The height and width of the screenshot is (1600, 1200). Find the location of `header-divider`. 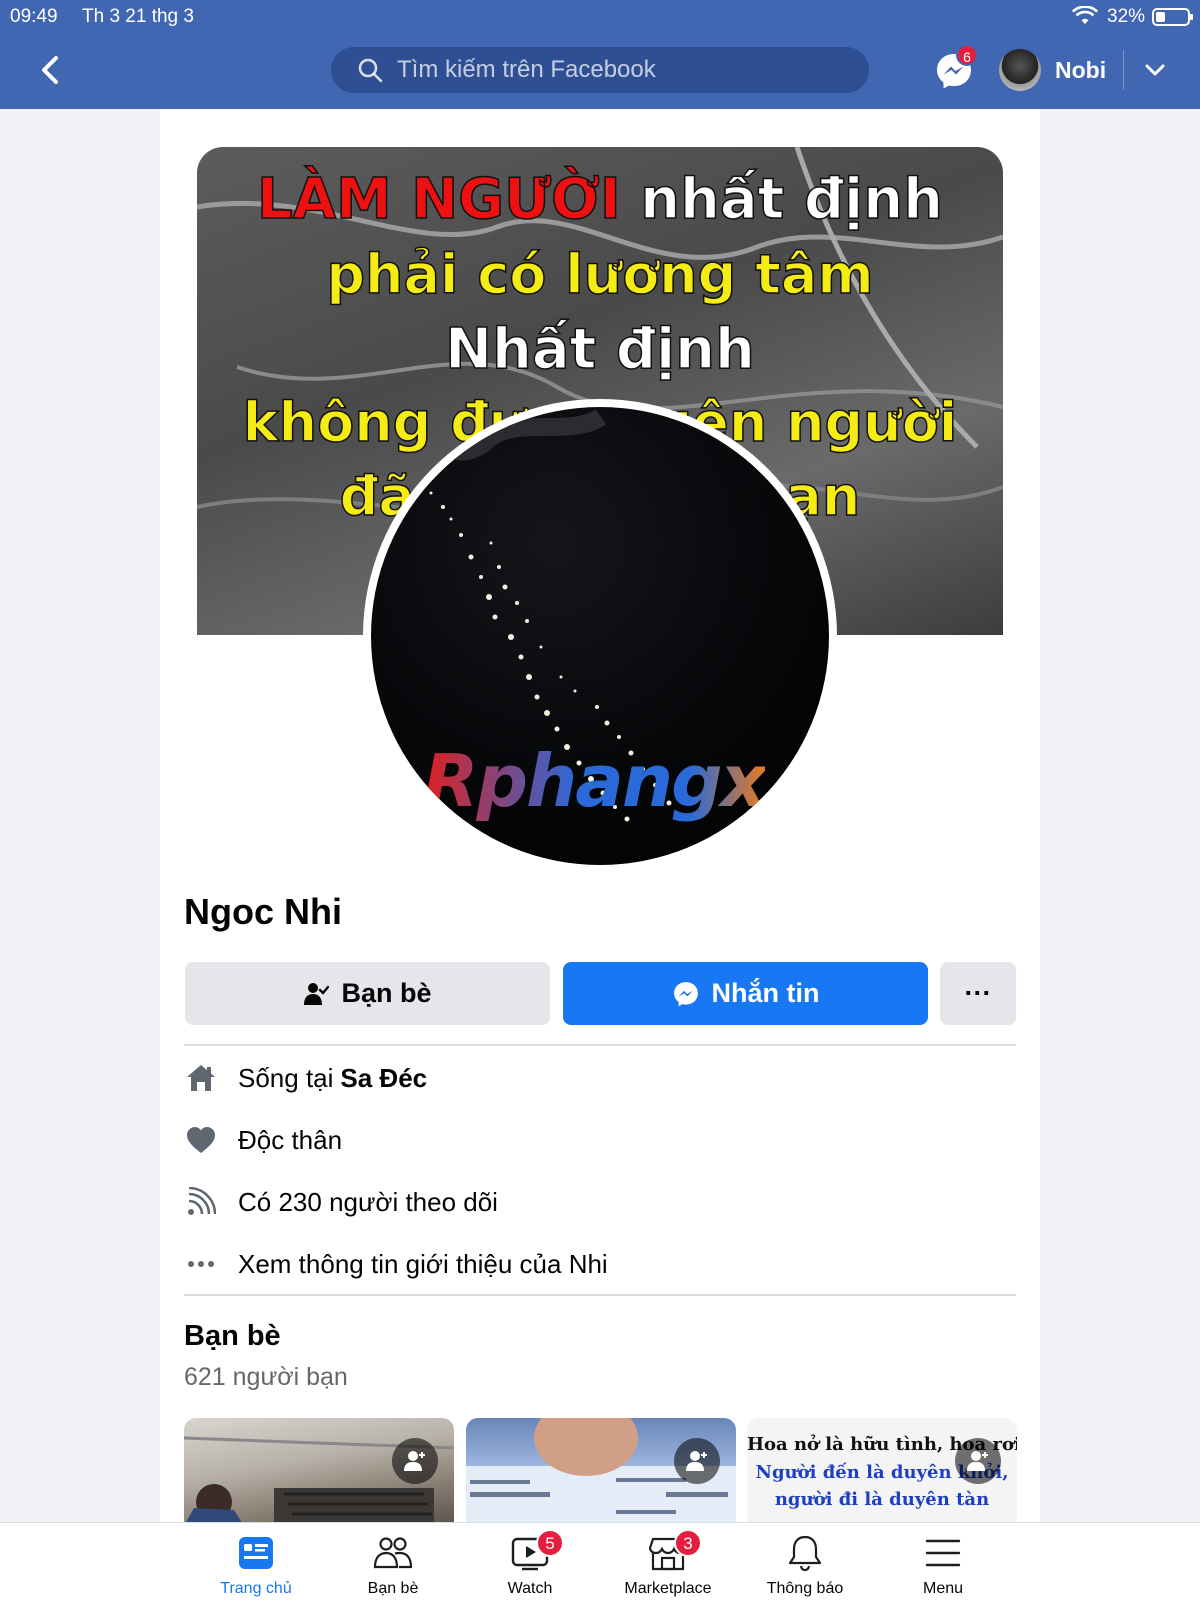

header-divider is located at coordinates (1123, 70).